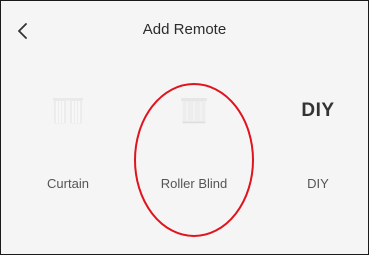  I want to click on curtain-icon-wrap, so click(68, 111).